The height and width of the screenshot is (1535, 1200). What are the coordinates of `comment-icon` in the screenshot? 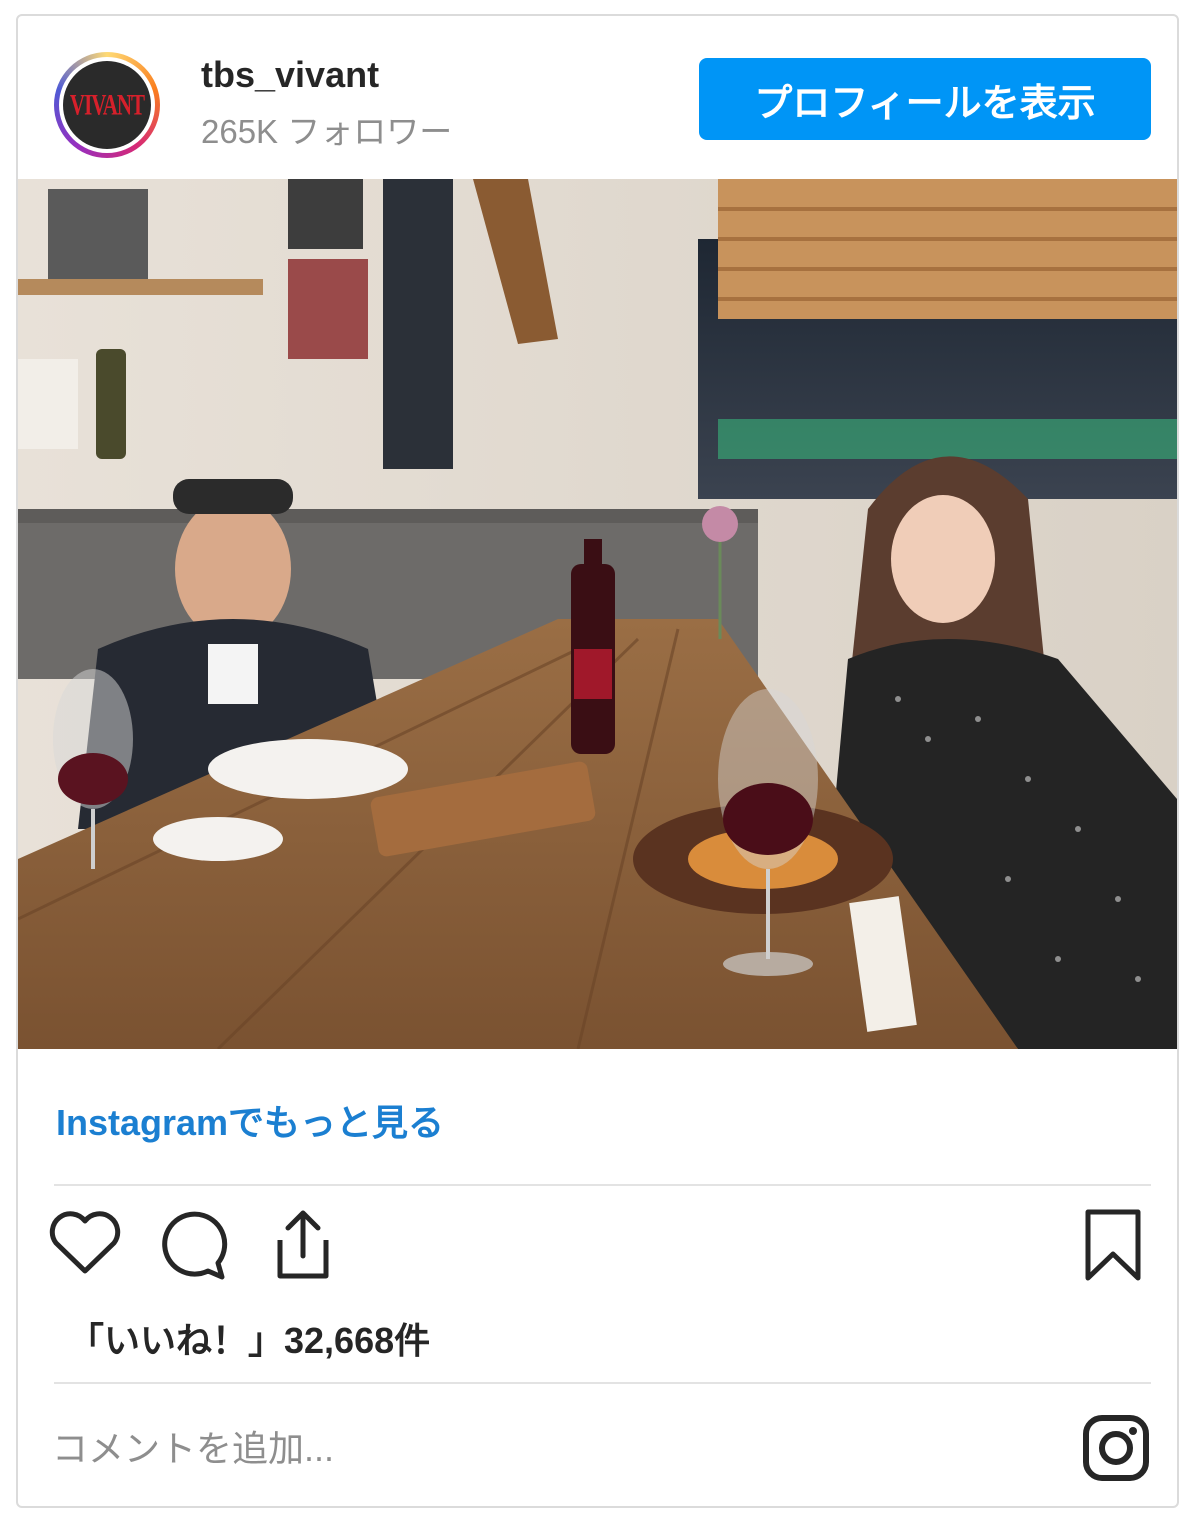 It's located at (193, 1246).